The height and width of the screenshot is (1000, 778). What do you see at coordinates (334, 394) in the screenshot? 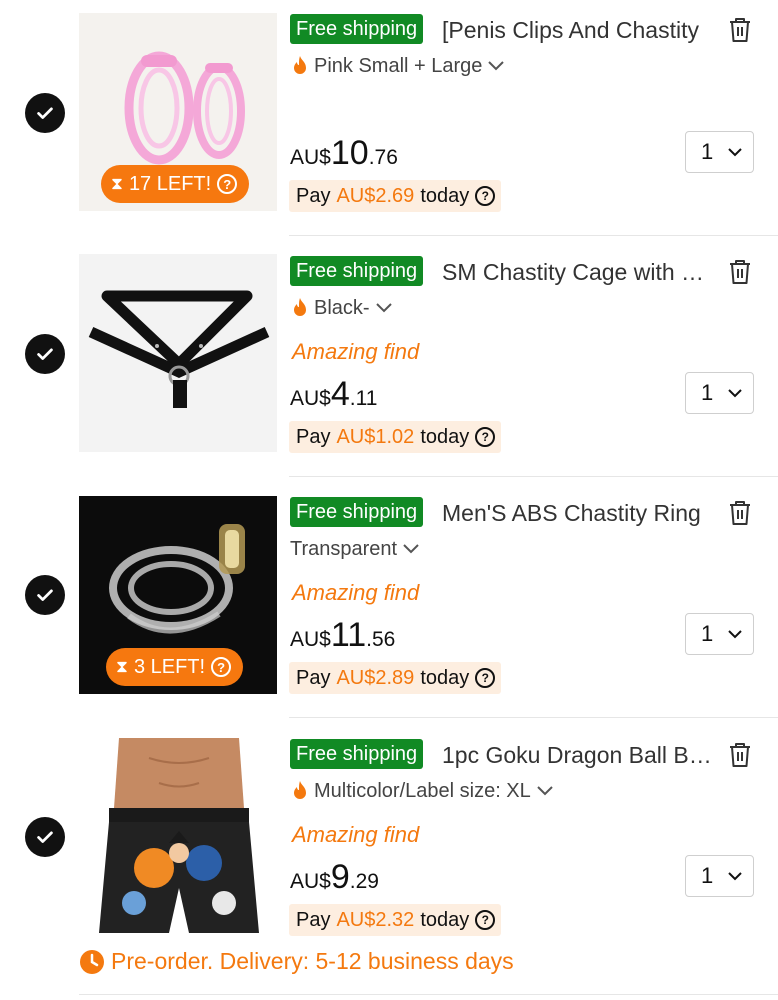
I see `price: AU$4.11` at bounding box center [334, 394].